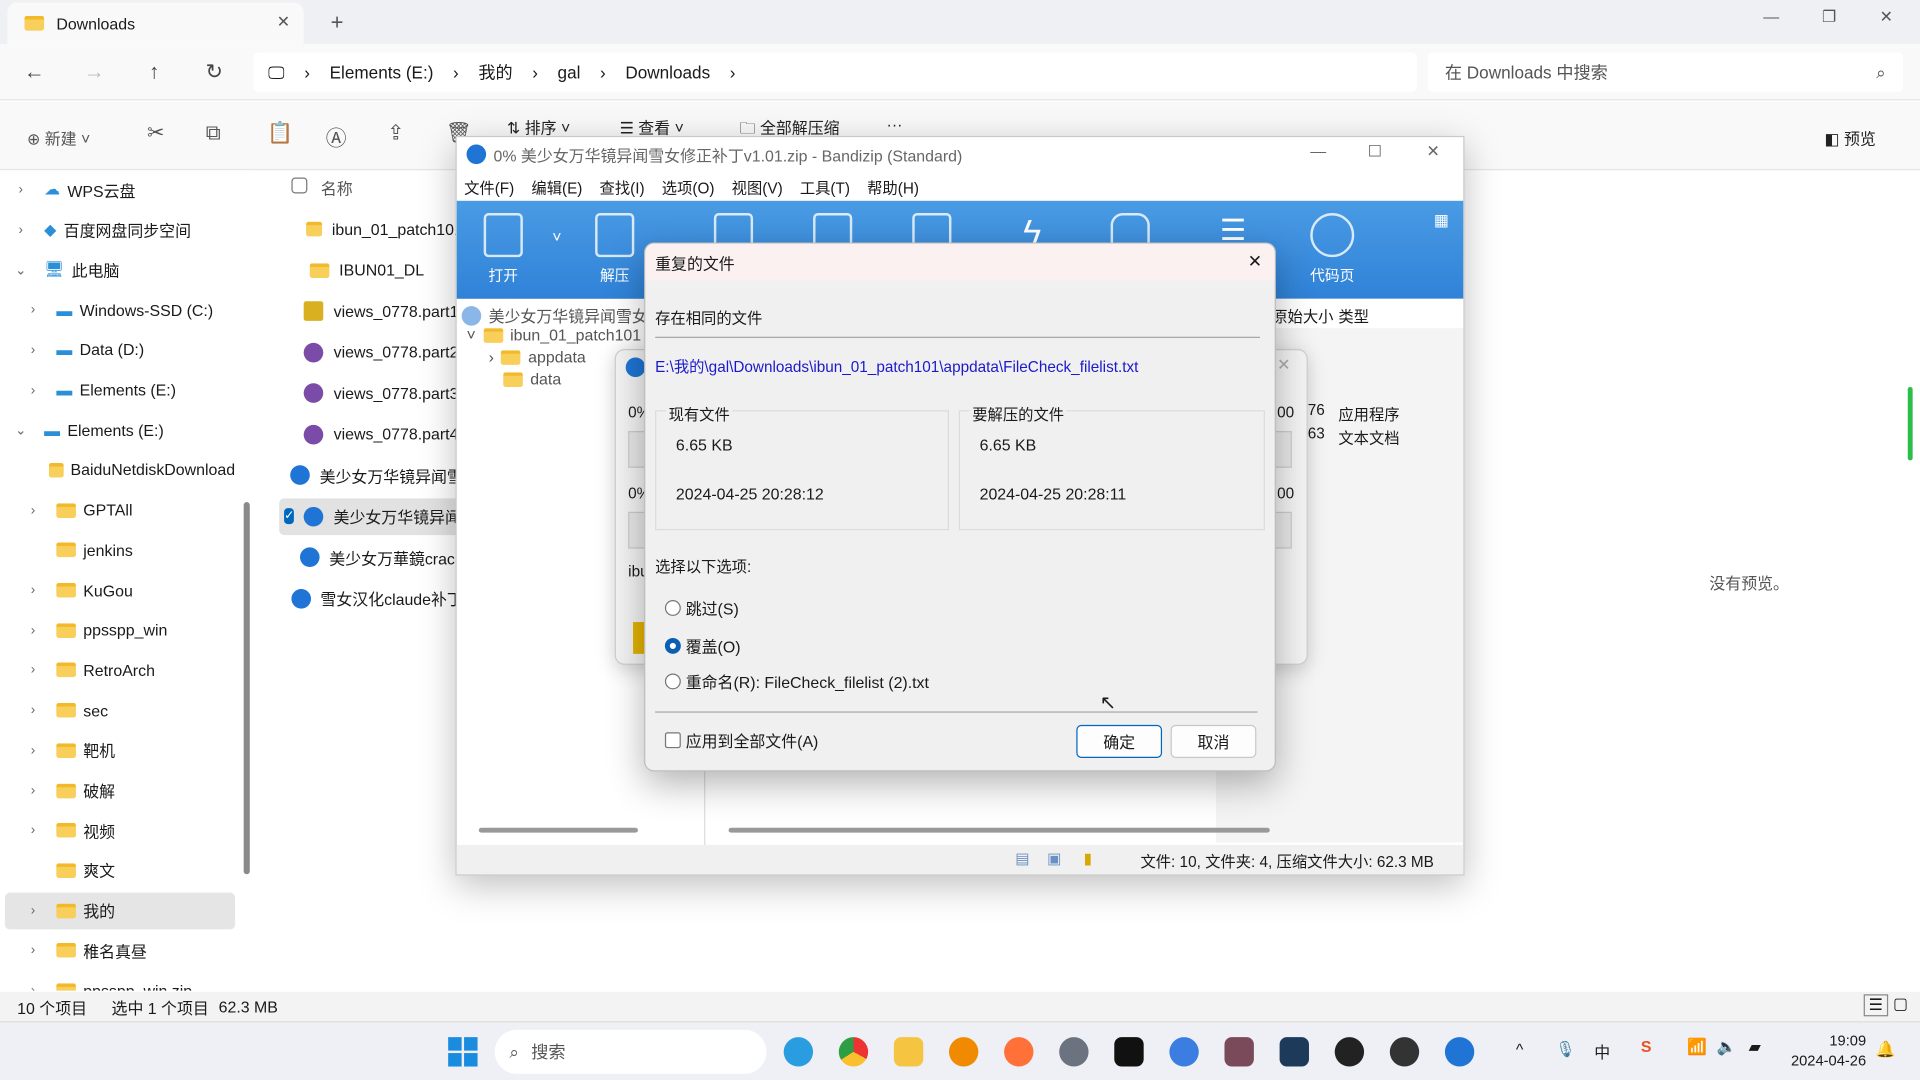 The height and width of the screenshot is (1080, 1920). What do you see at coordinates (1022, 858) in the screenshot?
I see `list-view-icon: ▤` at bounding box center [1022, 858].